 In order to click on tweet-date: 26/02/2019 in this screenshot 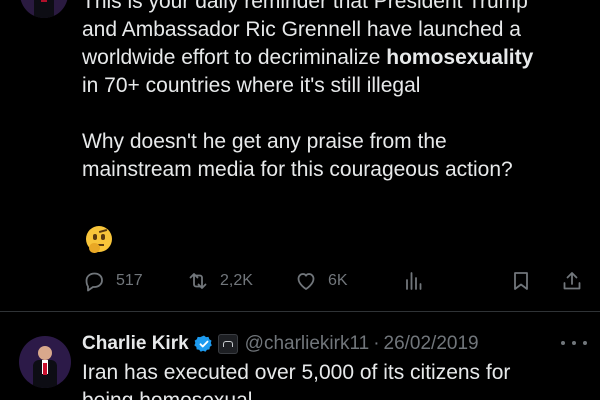, I will do `click(431, 344)`.